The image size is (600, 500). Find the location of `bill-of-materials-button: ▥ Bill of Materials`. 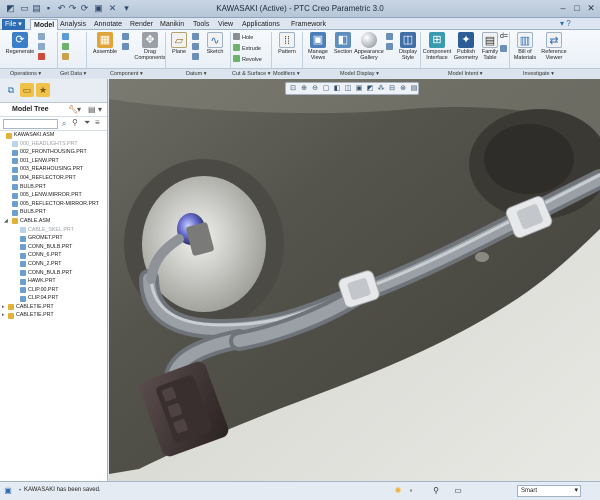

bill-of-materials-button: ▥ Bill of Materials is located at coordinates (525, 46).